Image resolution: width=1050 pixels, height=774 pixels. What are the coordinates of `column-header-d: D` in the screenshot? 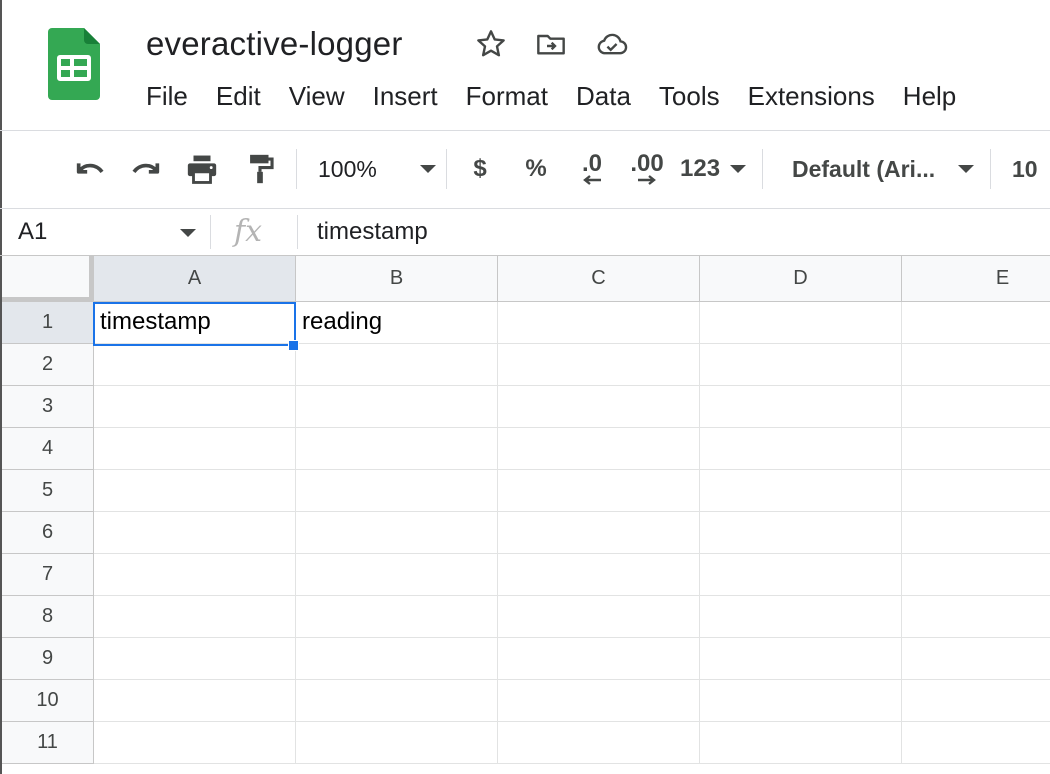 It's located at (801, 279).